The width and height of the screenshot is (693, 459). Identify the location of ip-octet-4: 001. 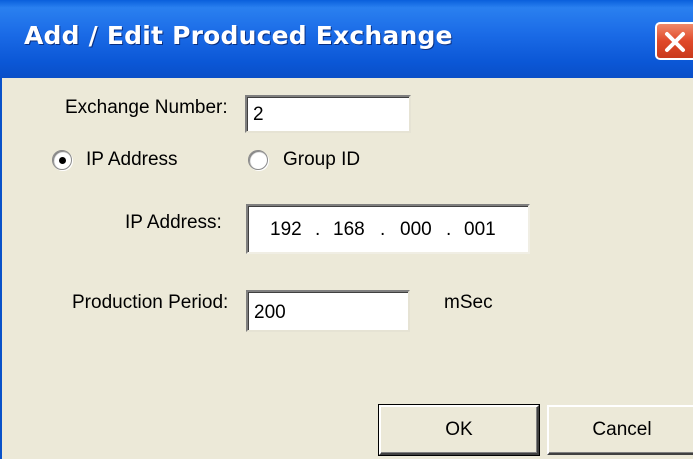
(480, 230).